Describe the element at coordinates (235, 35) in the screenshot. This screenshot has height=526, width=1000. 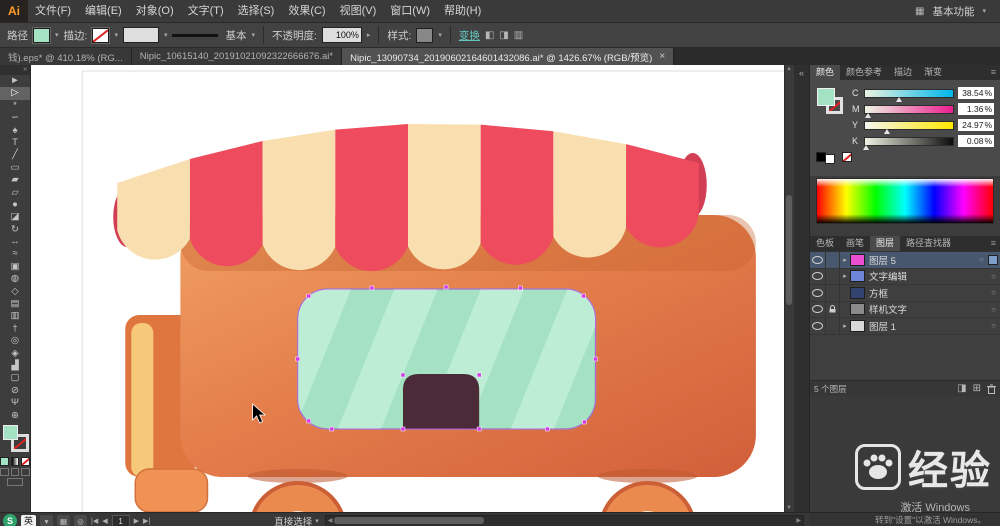
I see `brush-definition: 基本` at that location.